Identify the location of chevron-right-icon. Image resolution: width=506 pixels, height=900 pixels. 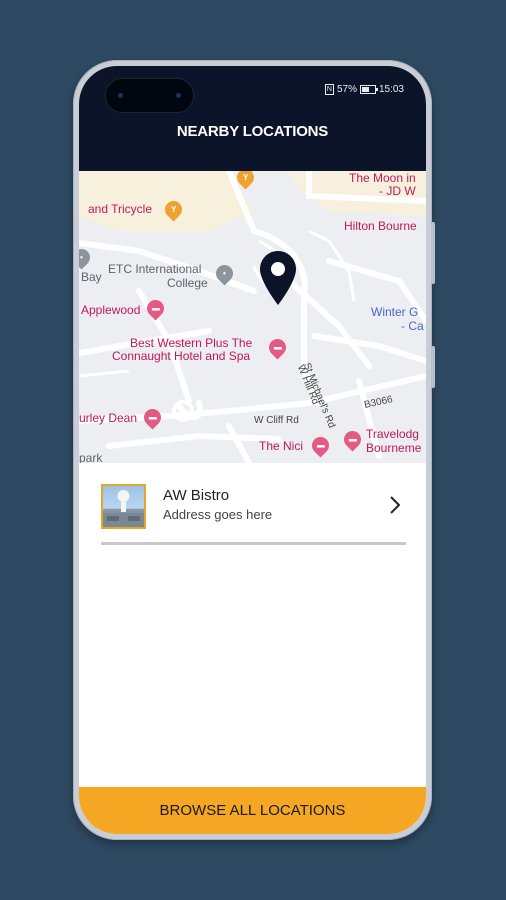
(395, 505).